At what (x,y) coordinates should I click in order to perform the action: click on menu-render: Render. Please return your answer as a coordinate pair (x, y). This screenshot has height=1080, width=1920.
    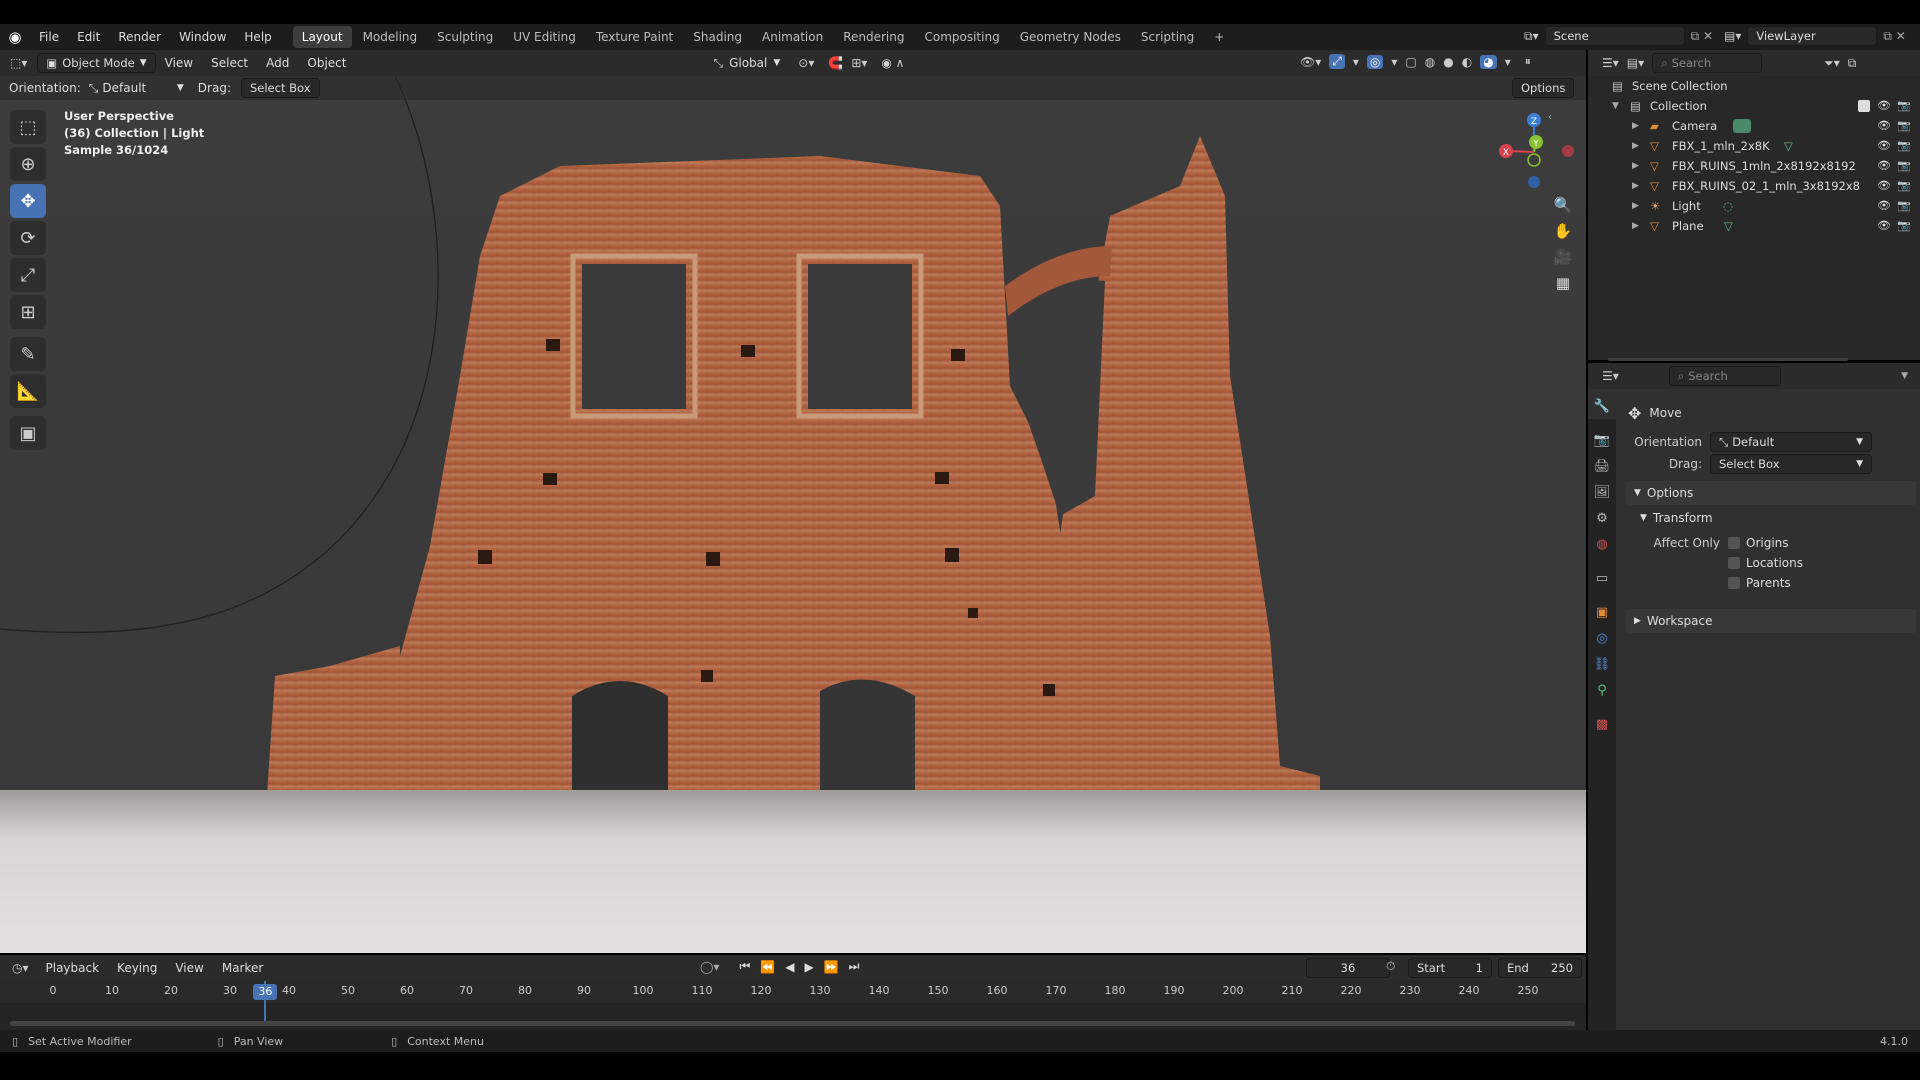
    Looking at the image, I should click on (139, 37).